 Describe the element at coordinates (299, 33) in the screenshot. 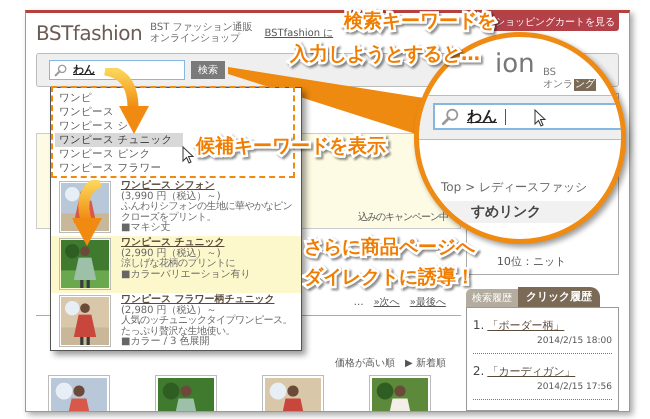

I see `about-link: BSTfashion に` at that location.